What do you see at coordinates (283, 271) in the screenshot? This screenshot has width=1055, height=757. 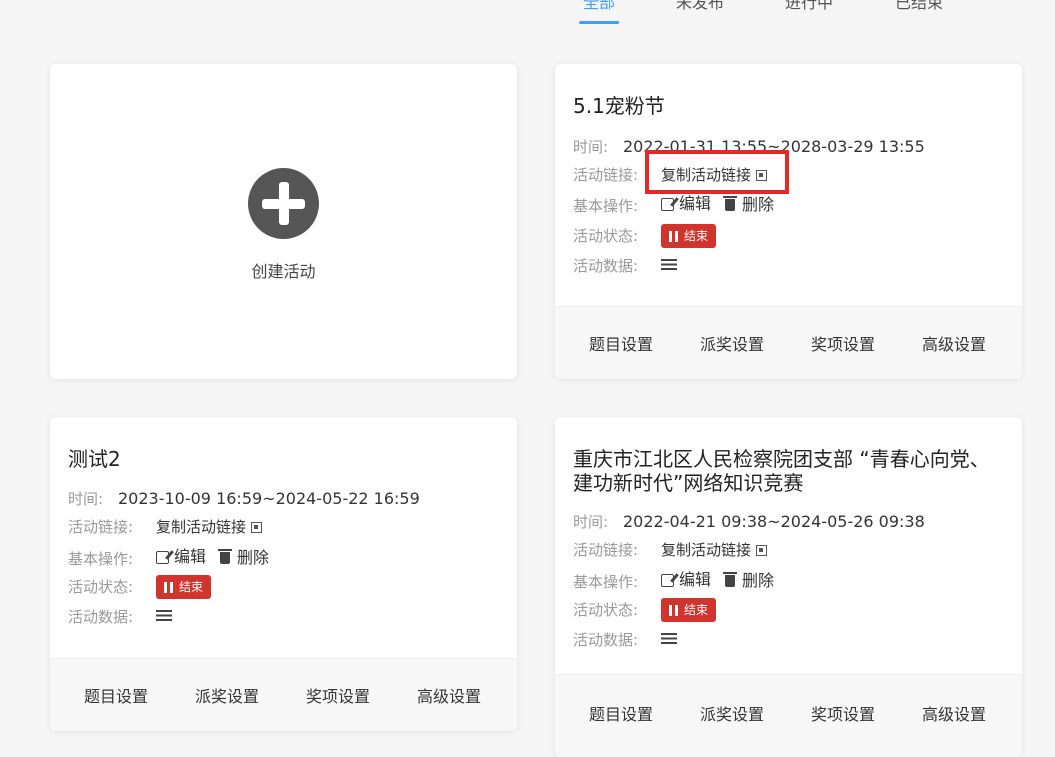 I see `create-activity-label: 创建活动` at bounding box center [283, 271].